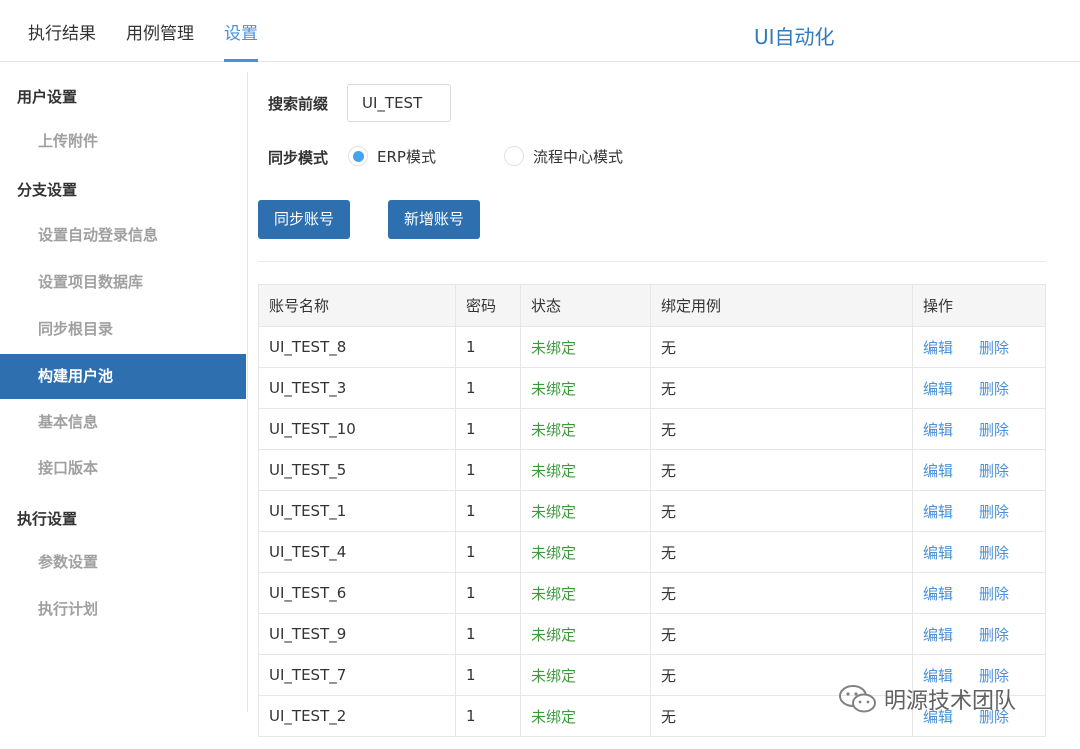 The width and height of the screenshot is (1080, 749). What do you see at coordinates (794, 37) in the screenshot?
I see `app-title: UI自动化` at bounding box center [794, 37].